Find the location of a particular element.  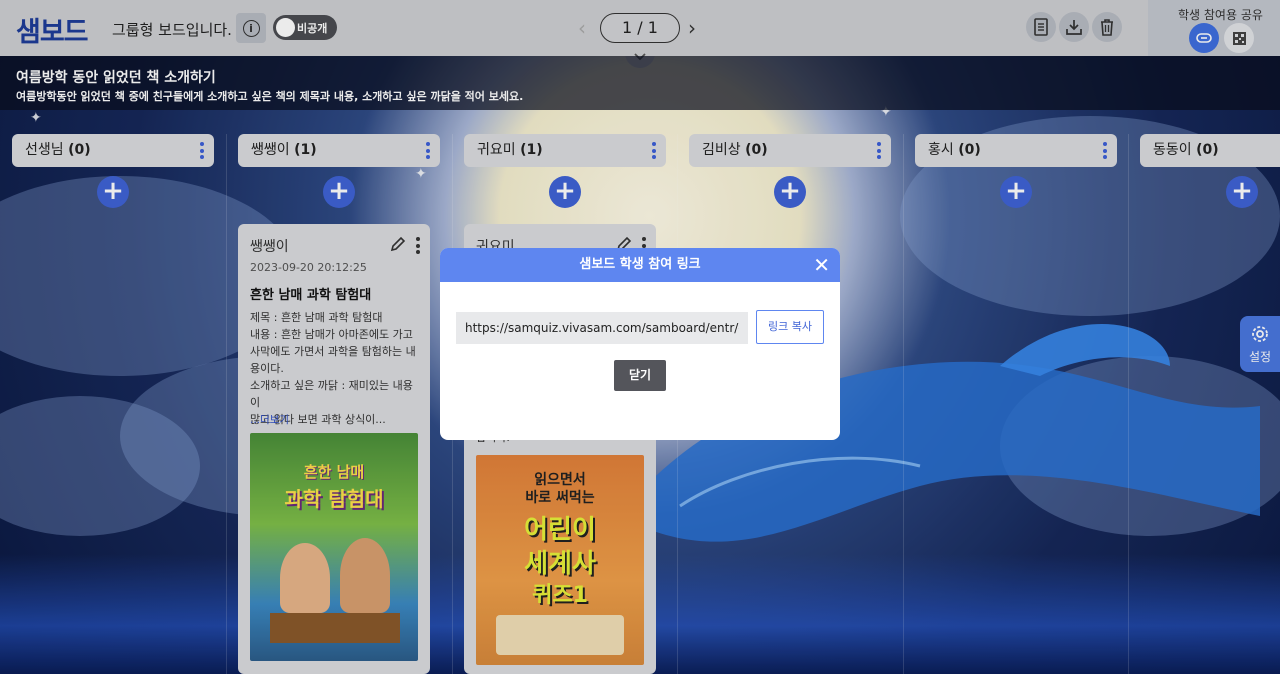

modal-title: 샘보드 학생 참여 링크 is located at coordinates (640, 264).